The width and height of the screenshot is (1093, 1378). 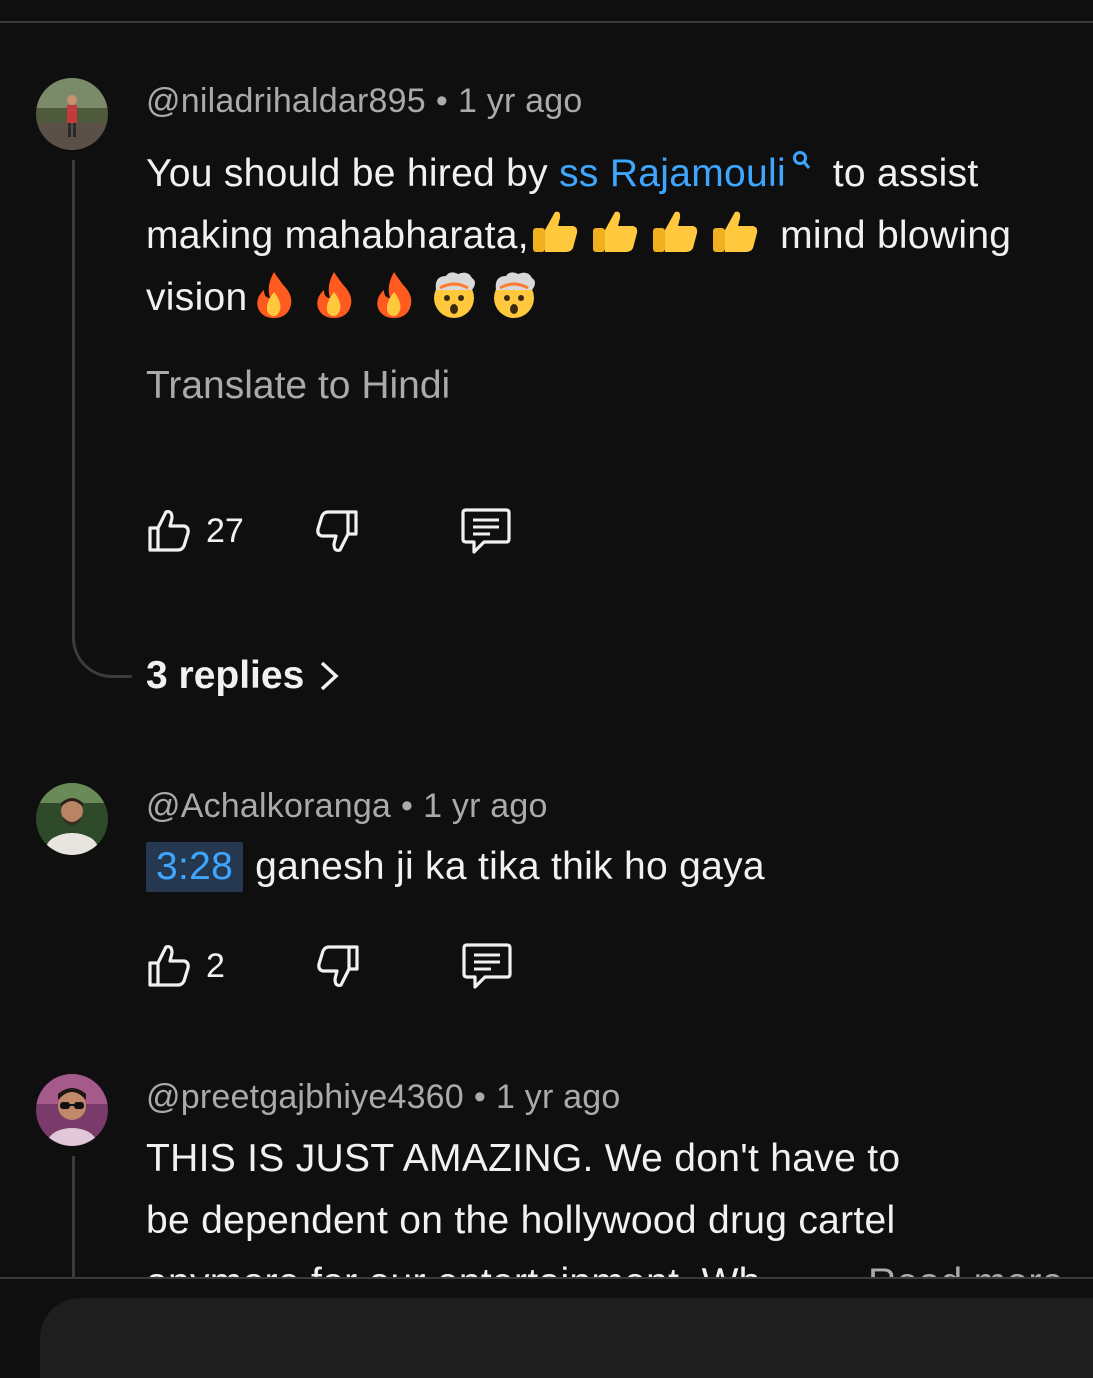 I want to click on comment-meta: @Achalkoranga • 1 yr ago, so click(x=347, y=806).